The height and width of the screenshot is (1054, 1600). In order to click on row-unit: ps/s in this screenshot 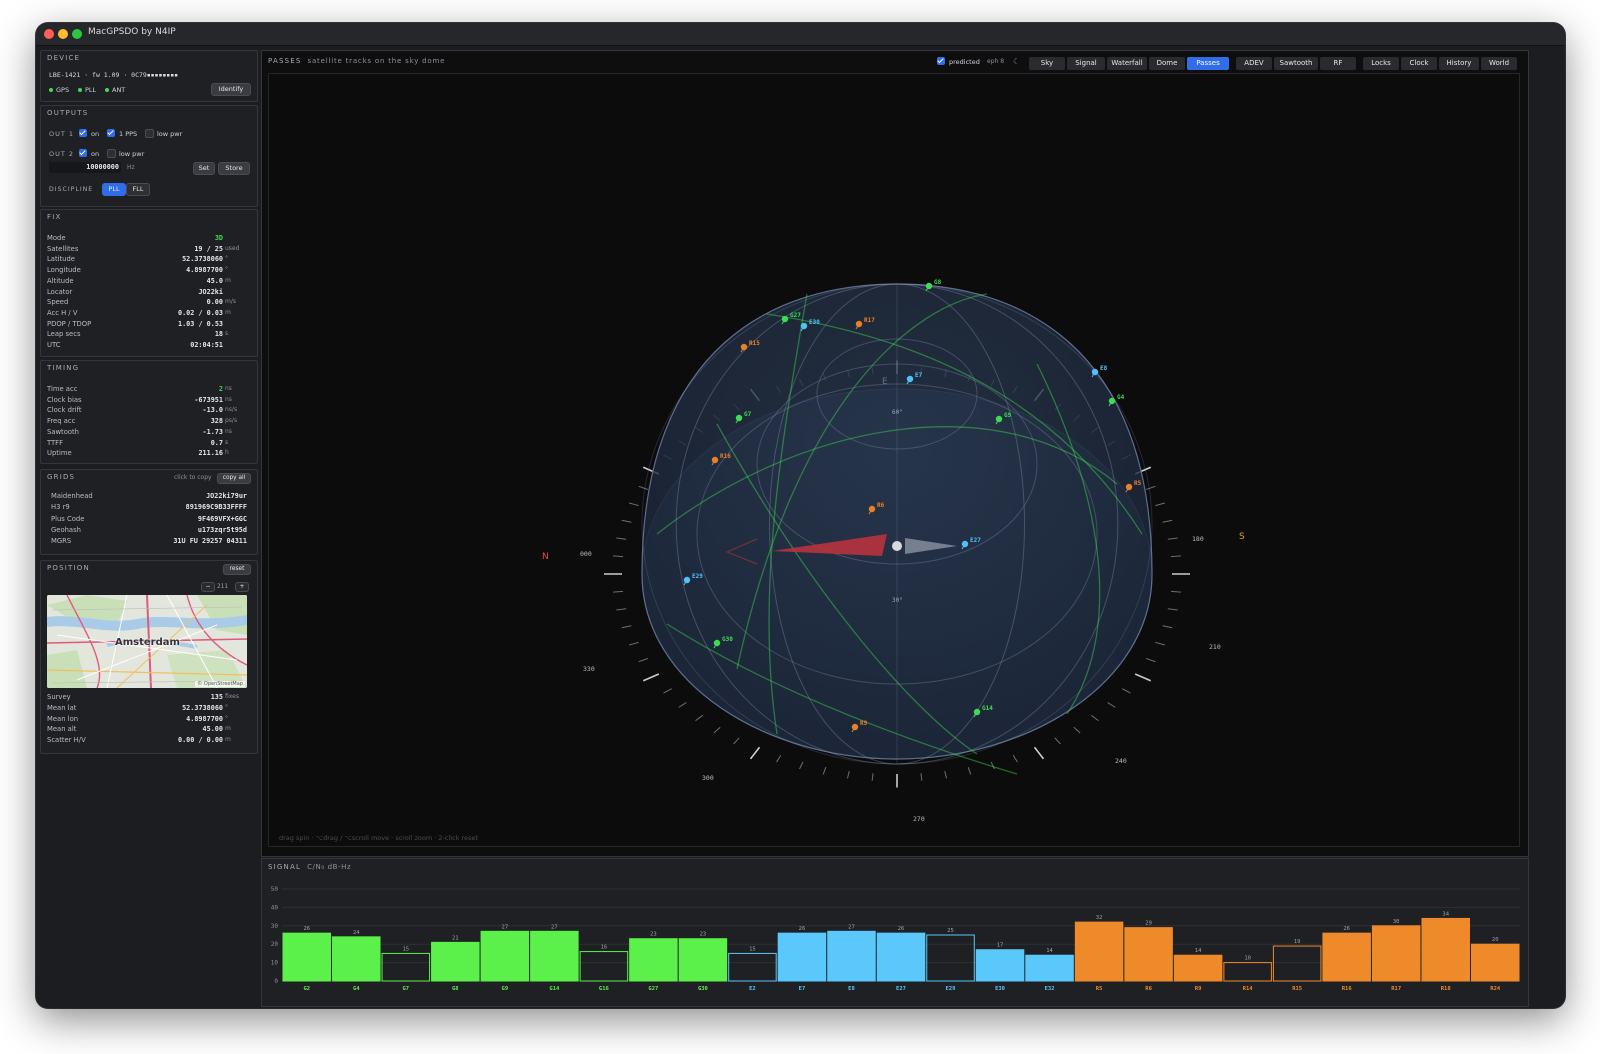, I will do `click(231, 421)`.